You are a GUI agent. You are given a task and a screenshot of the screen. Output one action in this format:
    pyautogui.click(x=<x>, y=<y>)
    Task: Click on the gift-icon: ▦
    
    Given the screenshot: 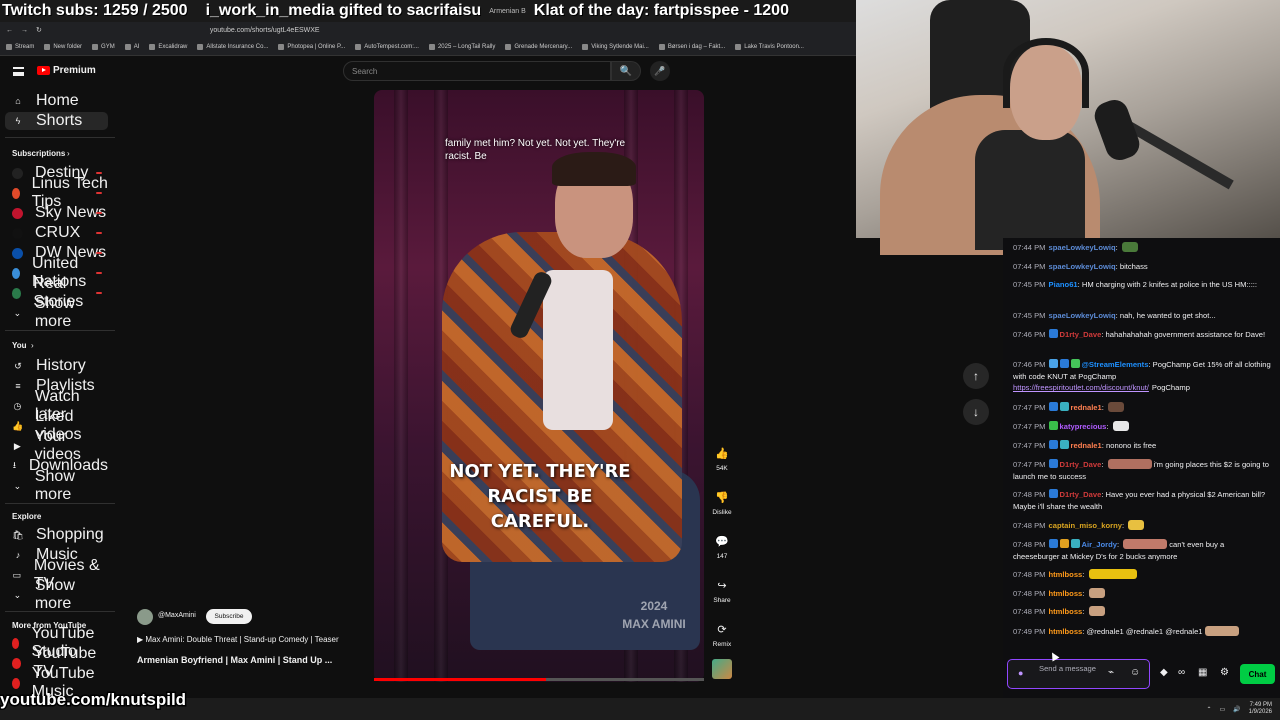 What is the action you would take?
    pyautogui.click(x=1202, y=672)
    